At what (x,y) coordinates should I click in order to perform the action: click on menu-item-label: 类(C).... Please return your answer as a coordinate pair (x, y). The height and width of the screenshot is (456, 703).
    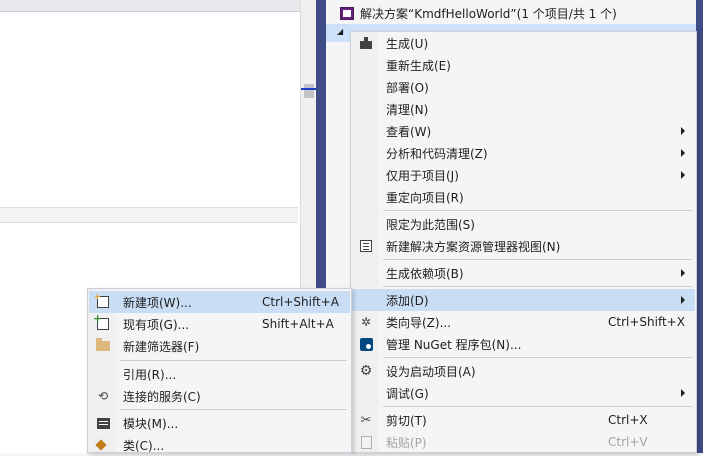
    Looking at the image, I should click on (144, 445).